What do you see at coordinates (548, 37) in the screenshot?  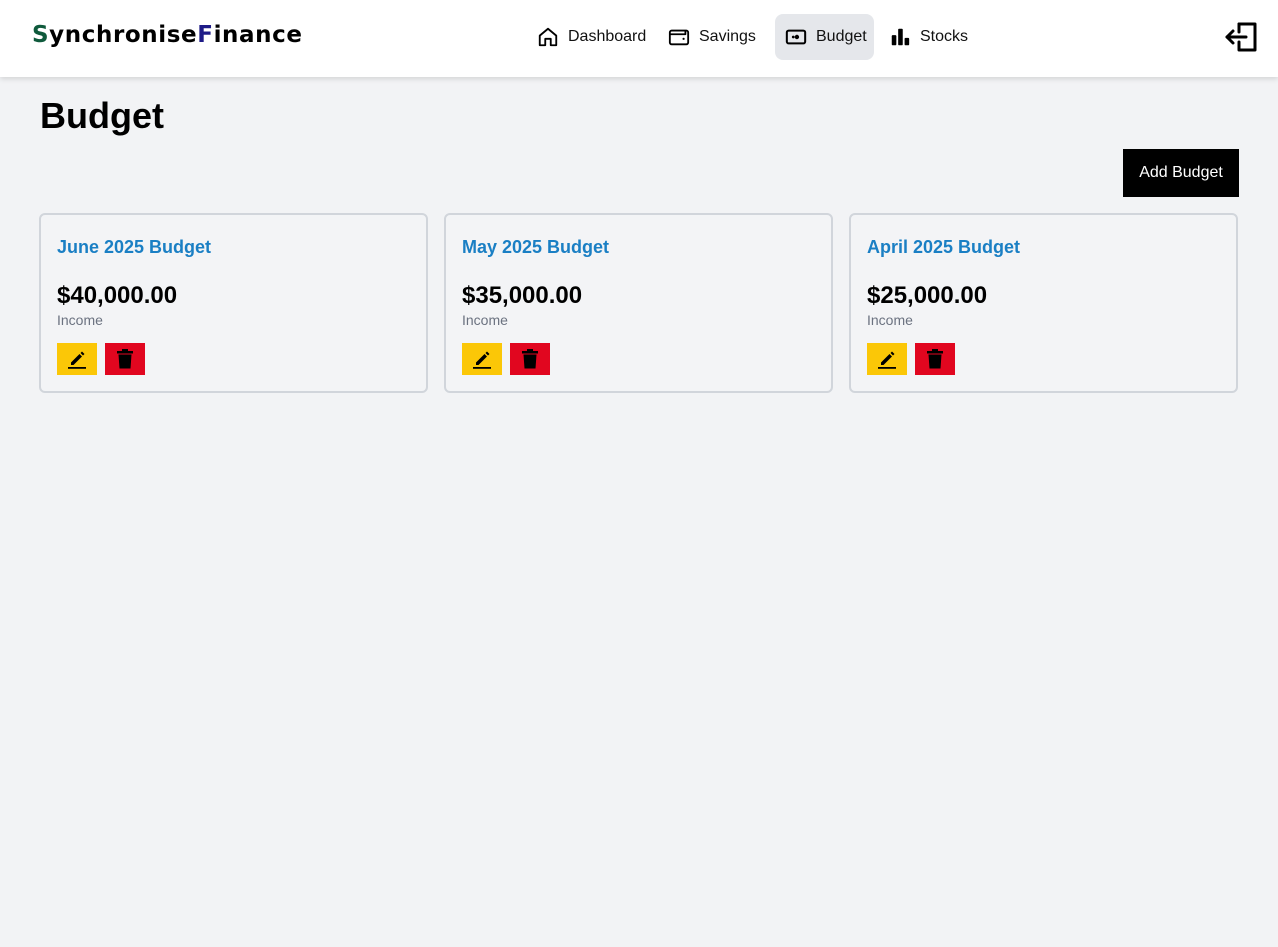 I see `home-icon` at bounding box center [548, 37].